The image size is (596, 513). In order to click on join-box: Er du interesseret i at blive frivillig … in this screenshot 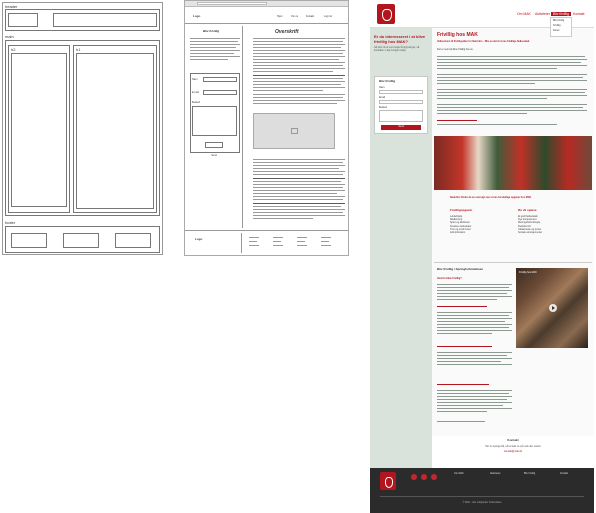, I will do `click(401, 51)`.